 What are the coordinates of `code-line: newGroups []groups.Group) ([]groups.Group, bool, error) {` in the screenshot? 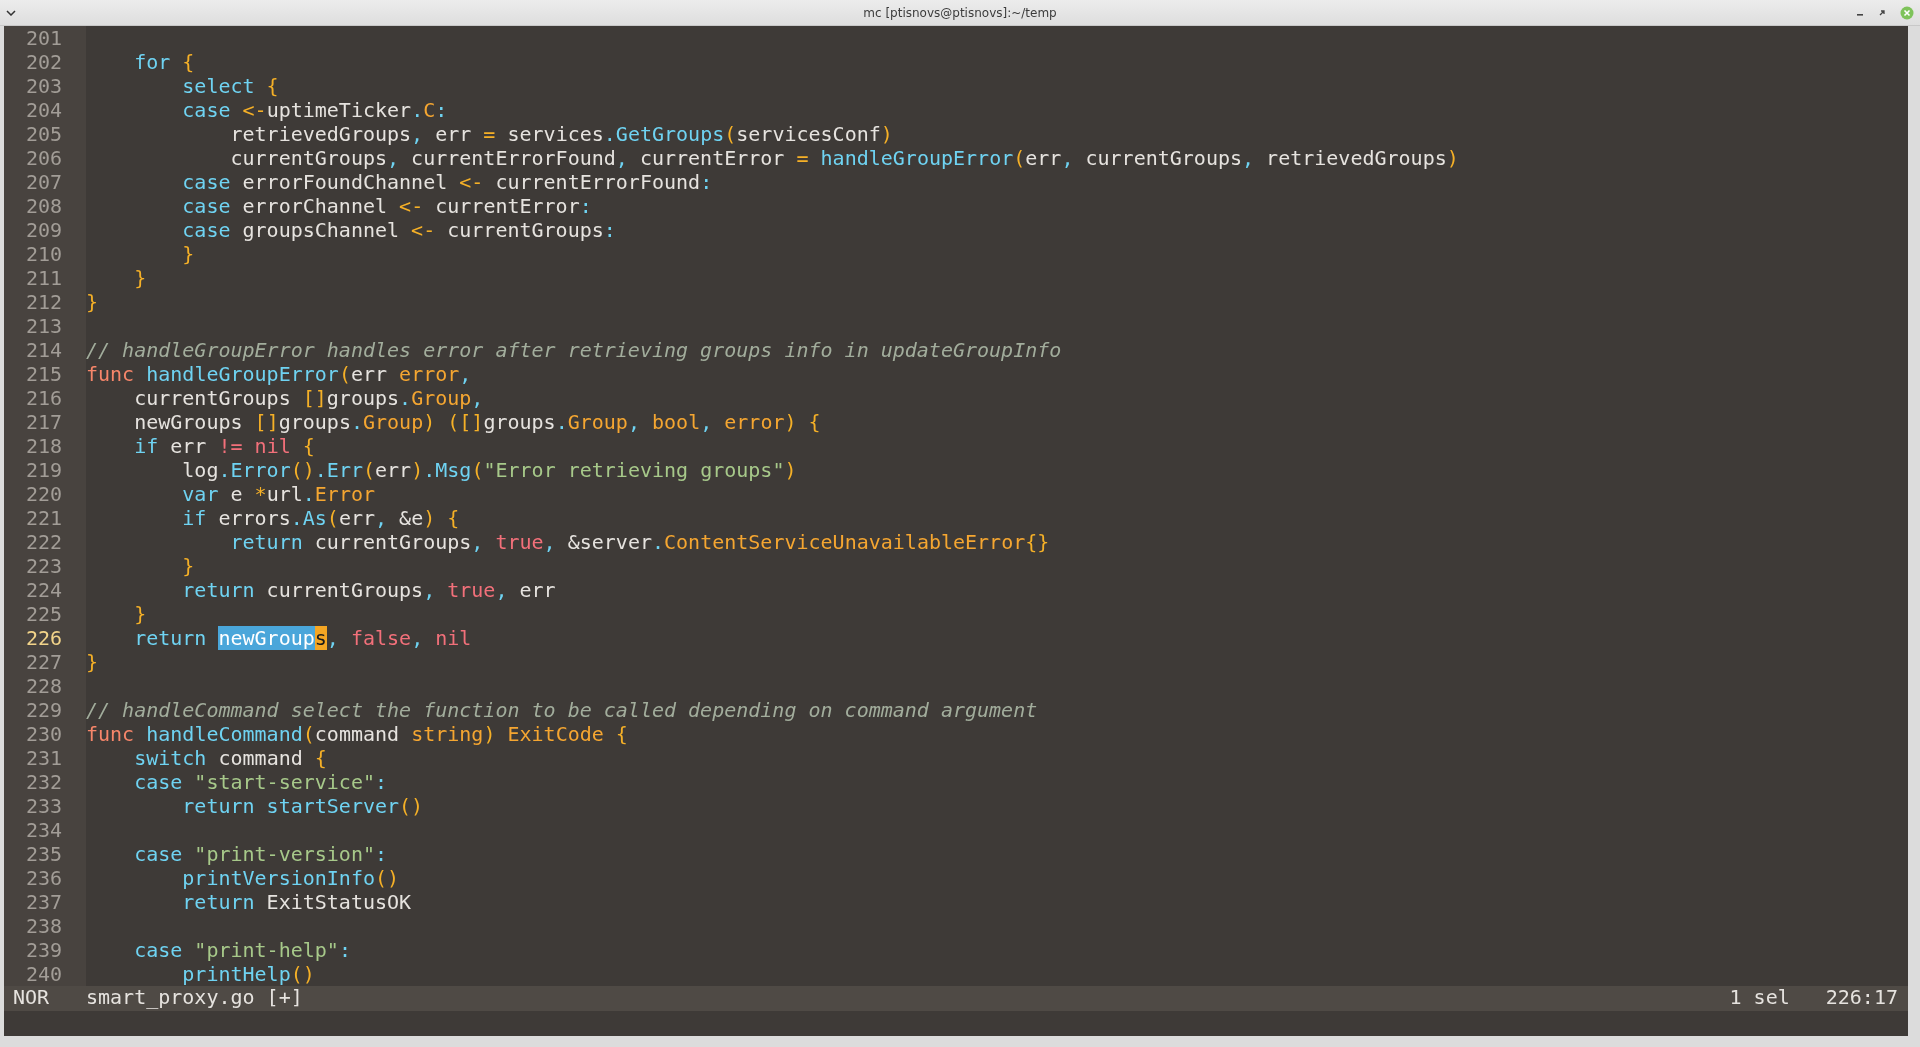 It's located at (477, 422).